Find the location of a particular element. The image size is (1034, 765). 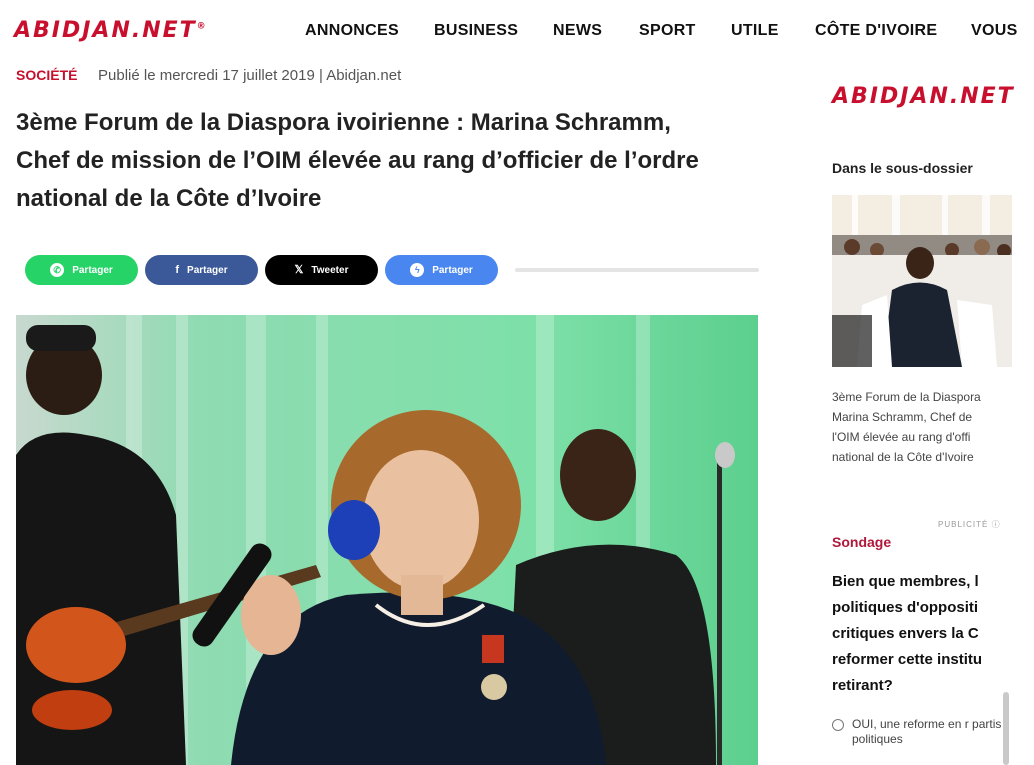

poll-question-line: critiques envers la C is located at coordinates (905, 633).